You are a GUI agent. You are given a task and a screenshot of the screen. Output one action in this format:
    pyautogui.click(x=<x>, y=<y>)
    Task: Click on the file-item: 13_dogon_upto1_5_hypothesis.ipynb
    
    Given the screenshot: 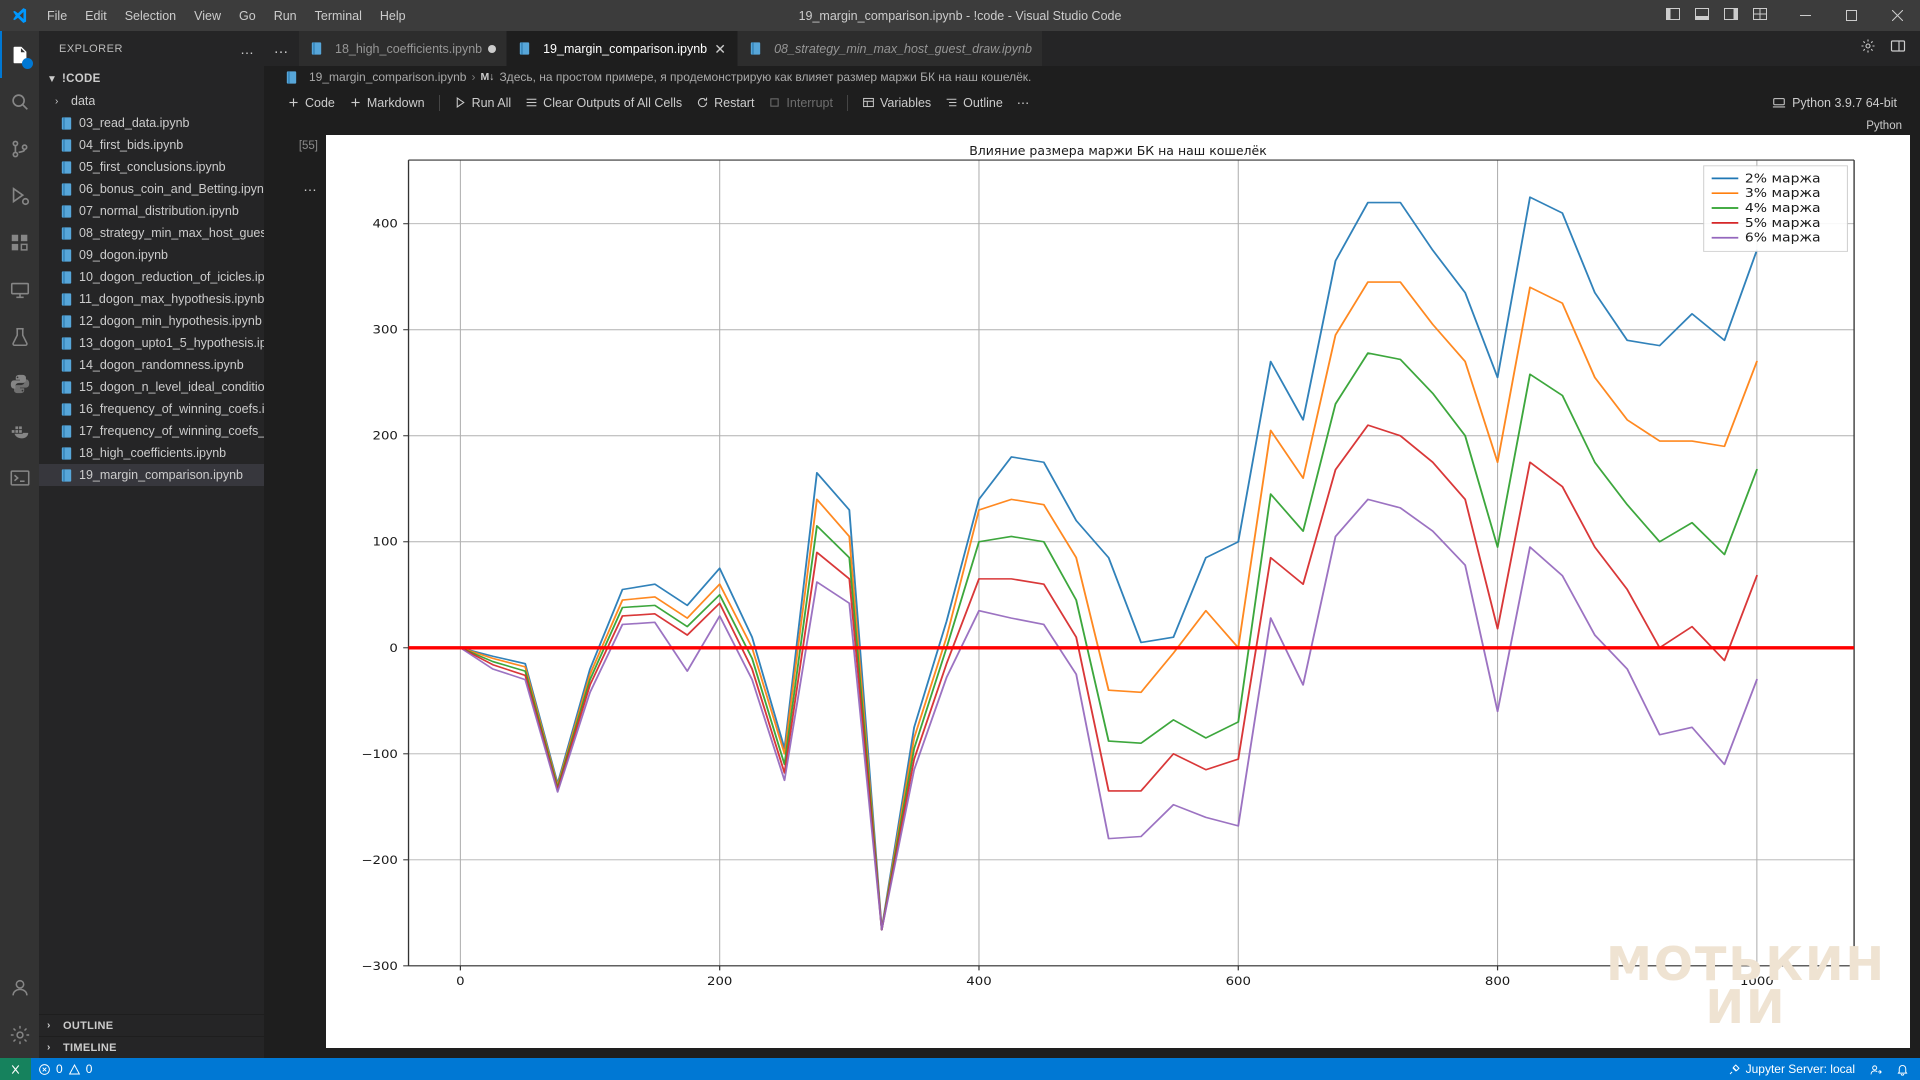 What is the action you would take?
    pyautogui.click(x=151, y=343)
    